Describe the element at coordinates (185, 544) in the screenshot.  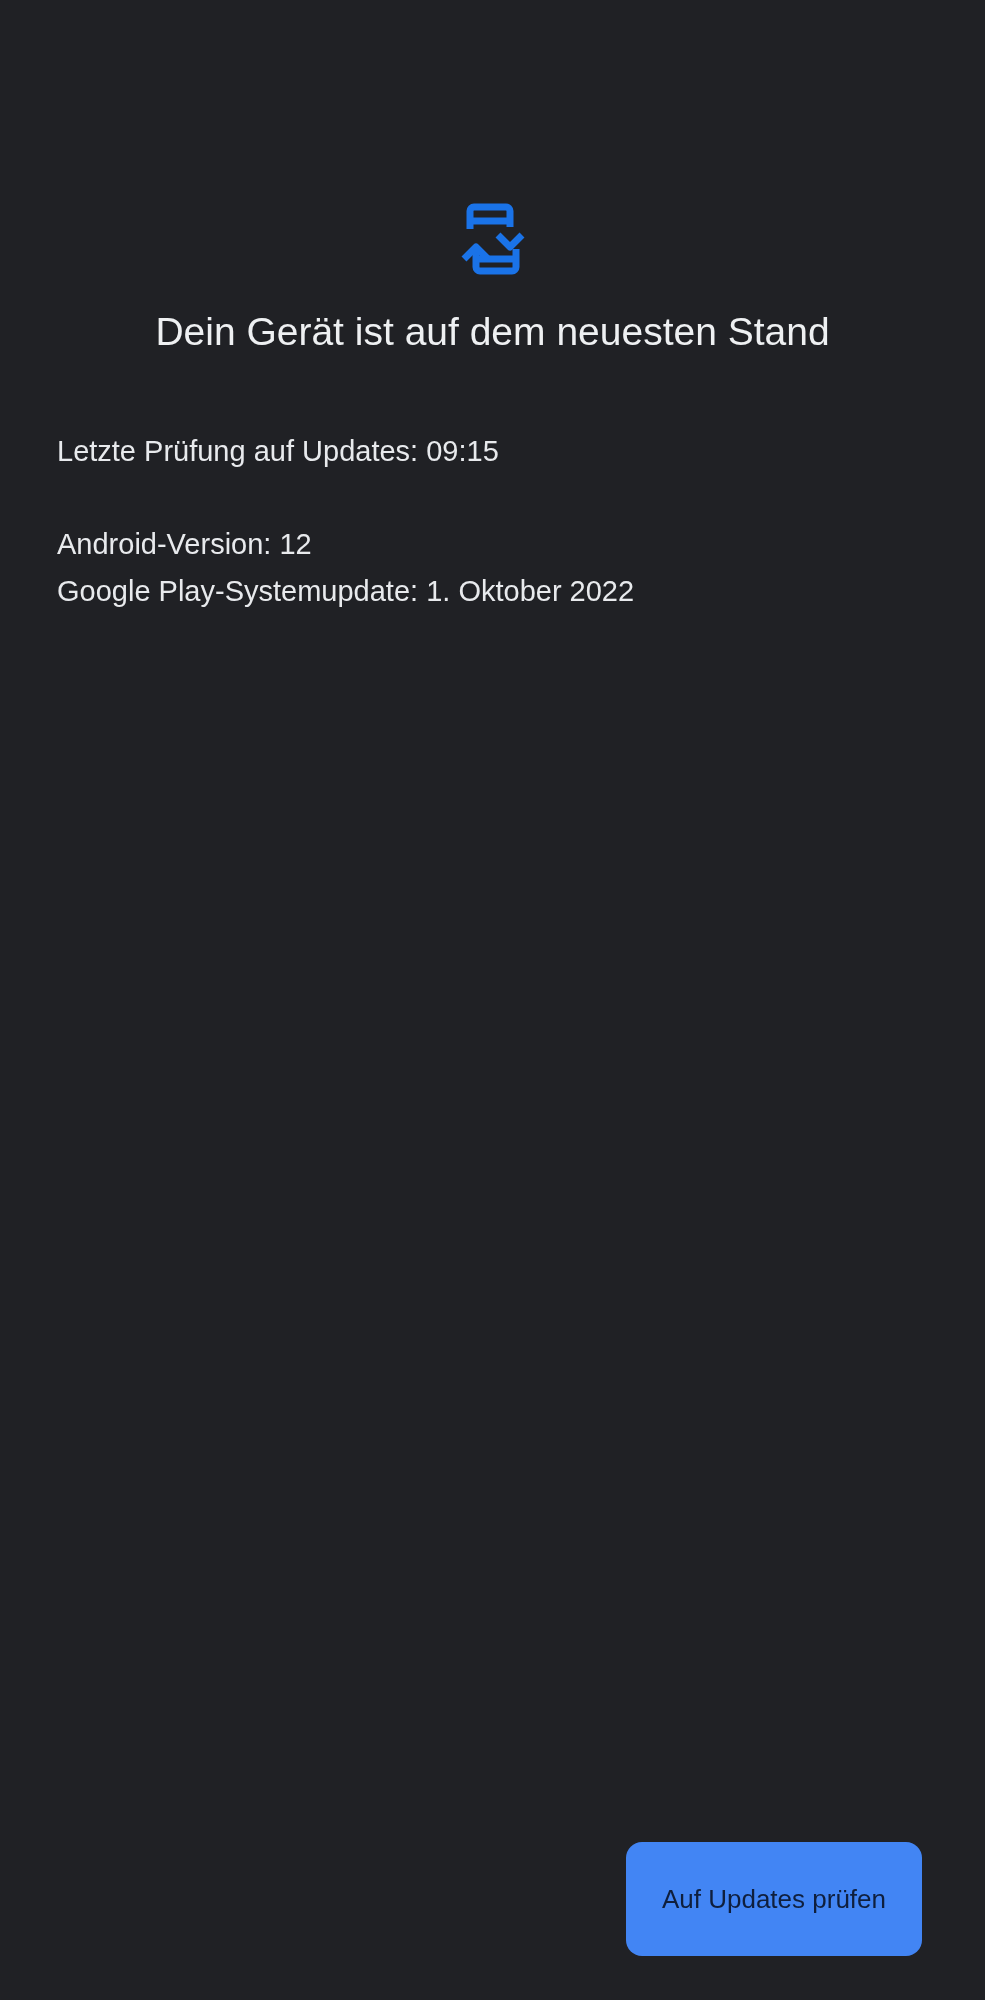
I see `info-text: Android-Version: 12` at that location.